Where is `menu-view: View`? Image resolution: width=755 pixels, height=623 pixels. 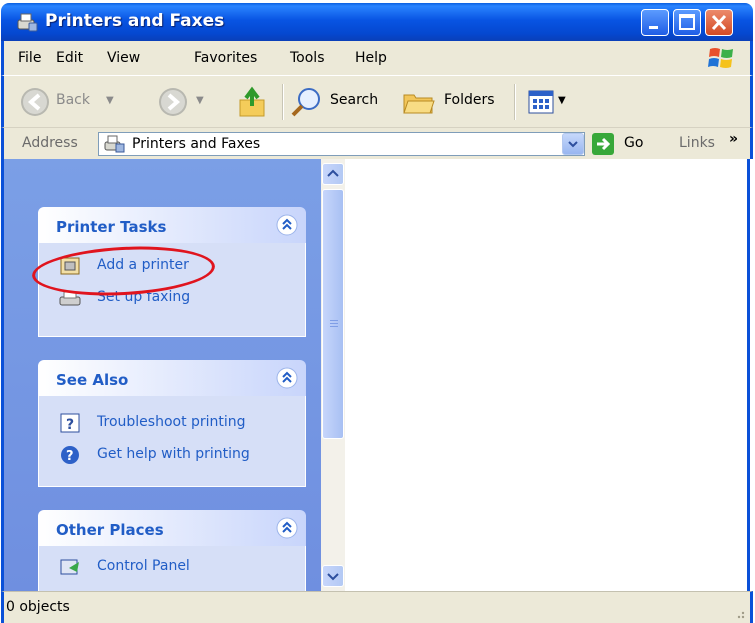 menu-view: View is located at coordinates (123, 58).